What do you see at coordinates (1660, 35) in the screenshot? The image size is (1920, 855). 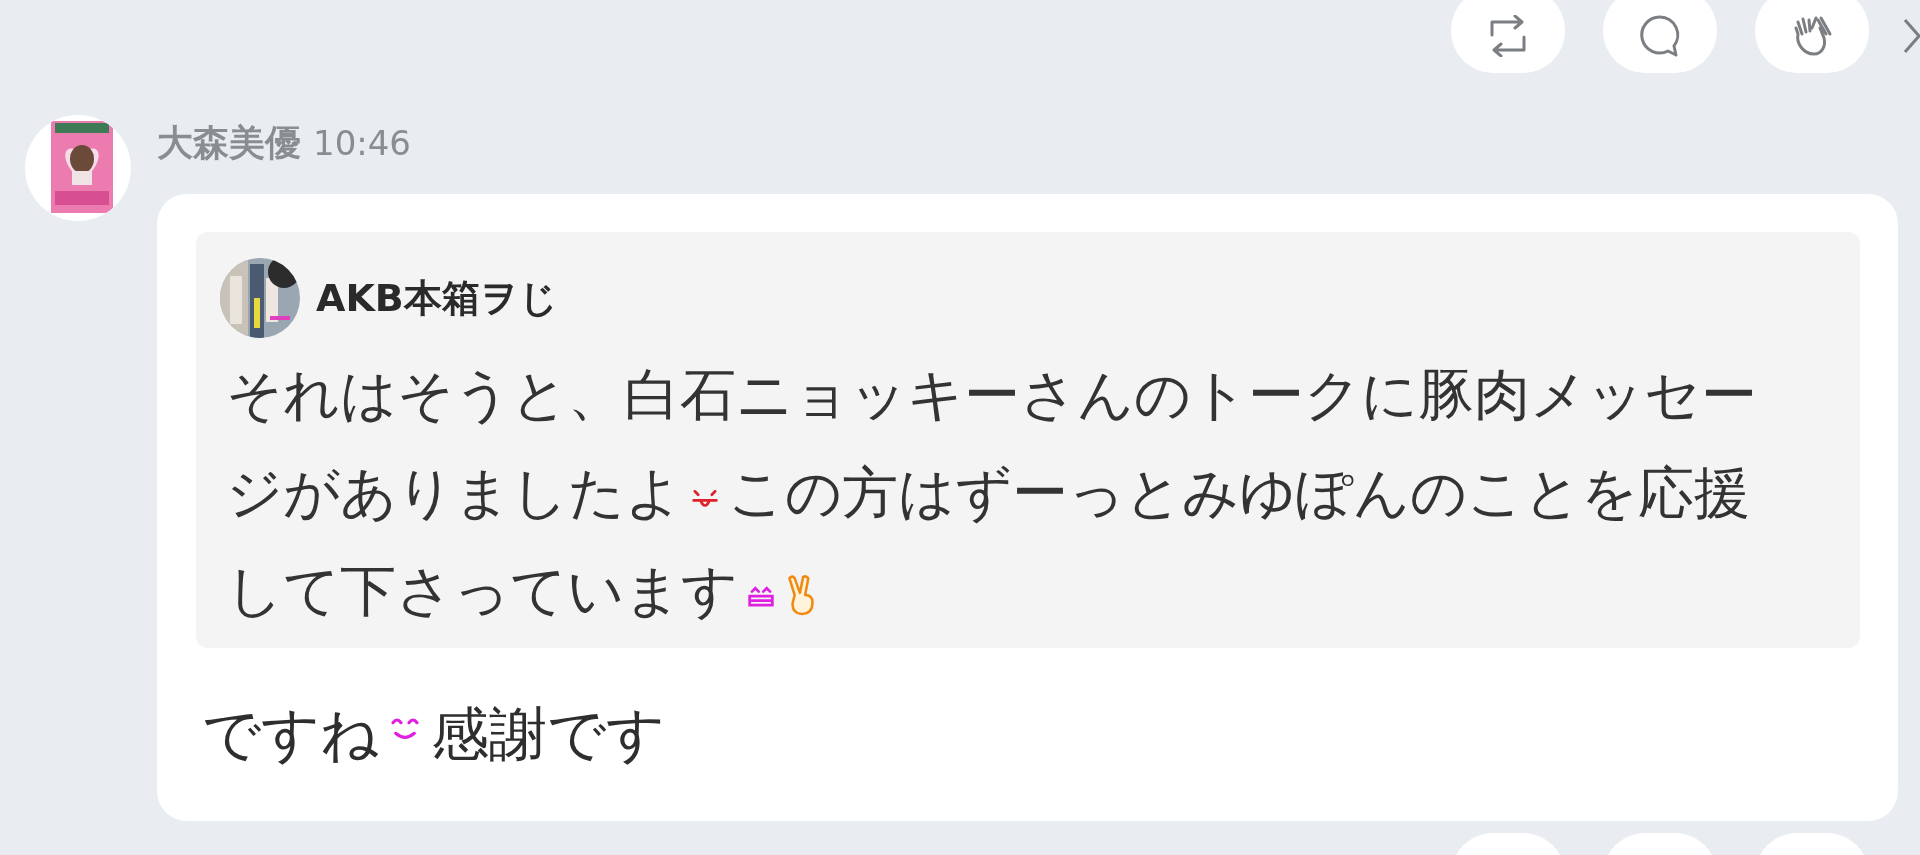 I see `comment-icon` at bounding box center [1660, 35].